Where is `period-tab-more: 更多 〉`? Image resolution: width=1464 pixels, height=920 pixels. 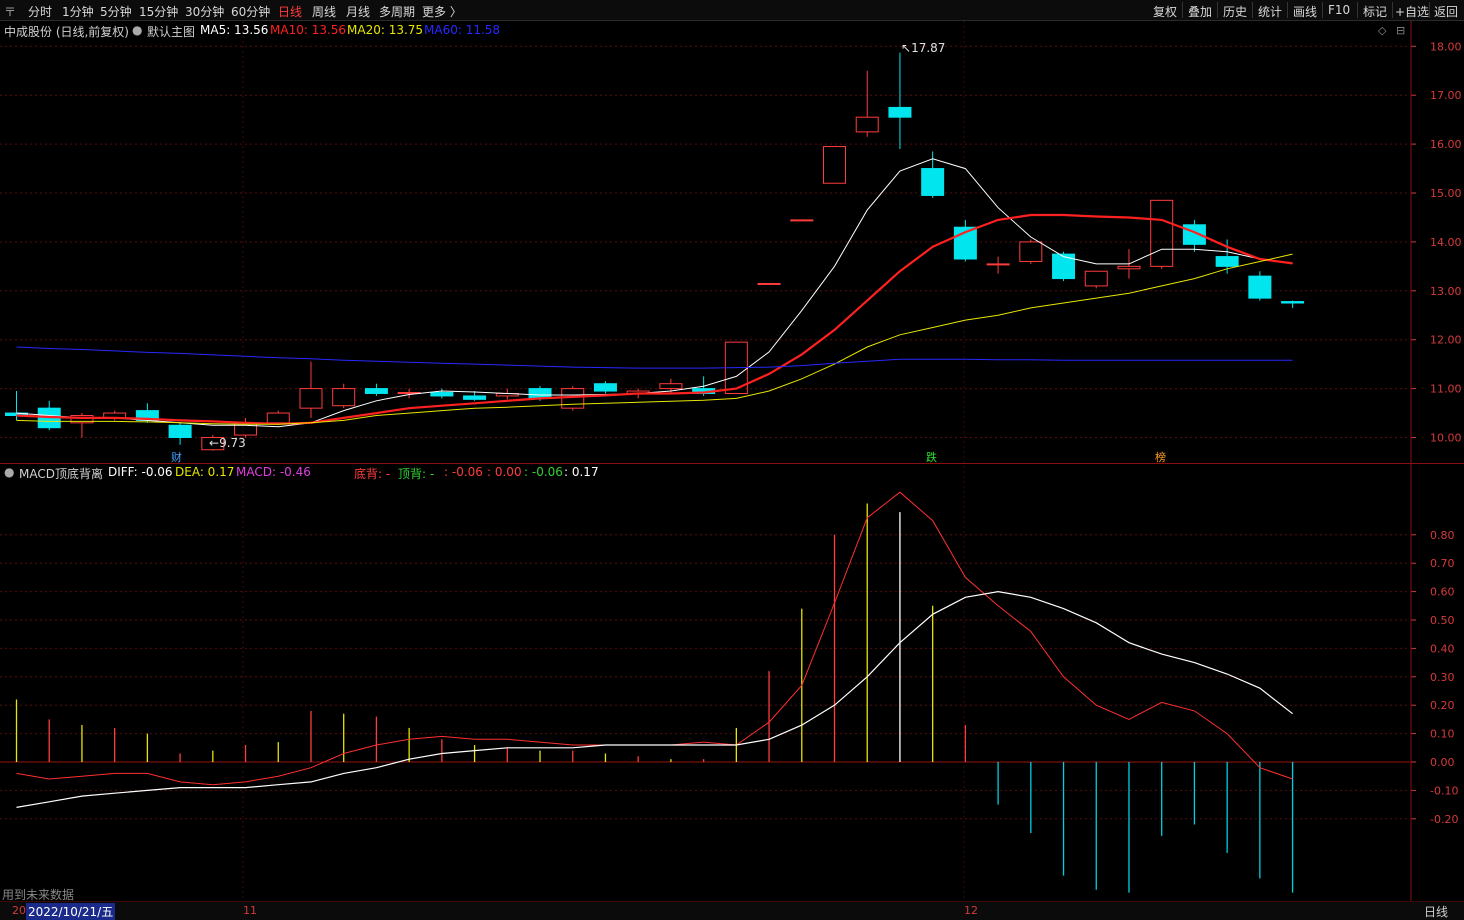 period-tab-more: 更多 〉 is located at coordinates (442, 11).